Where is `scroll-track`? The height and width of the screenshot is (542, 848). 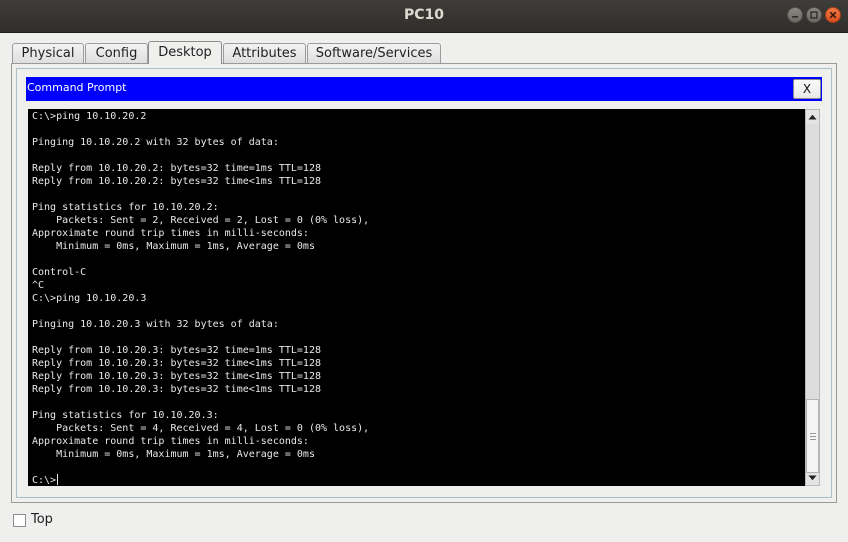 scroll-track is located at coordinates (812, 298).